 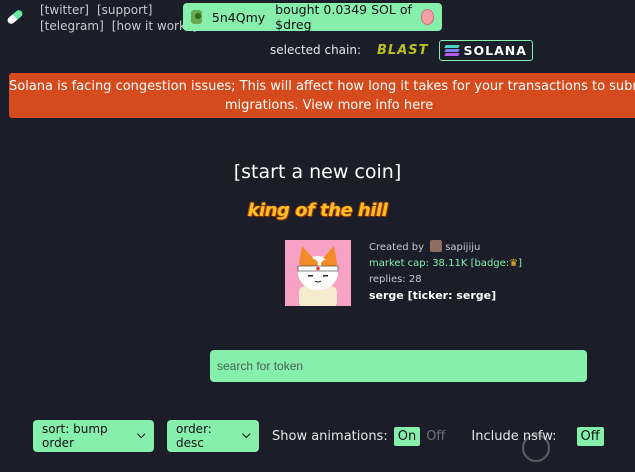 I want to click on watermark-logo-icon, so click(x=577, y=448).